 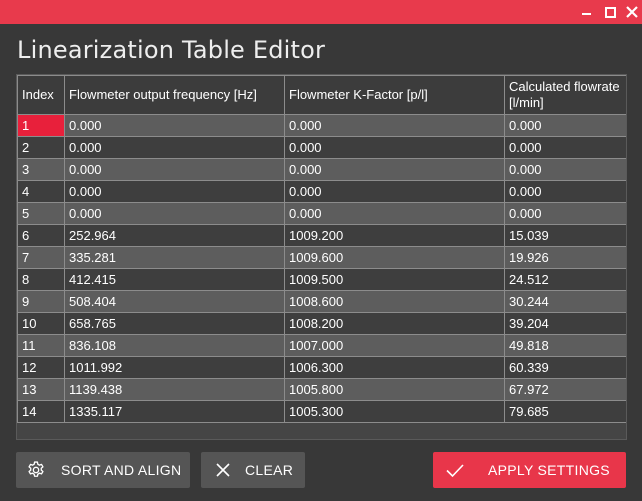 I want to click on column-header-index: Index, so click(x=41, y=95).